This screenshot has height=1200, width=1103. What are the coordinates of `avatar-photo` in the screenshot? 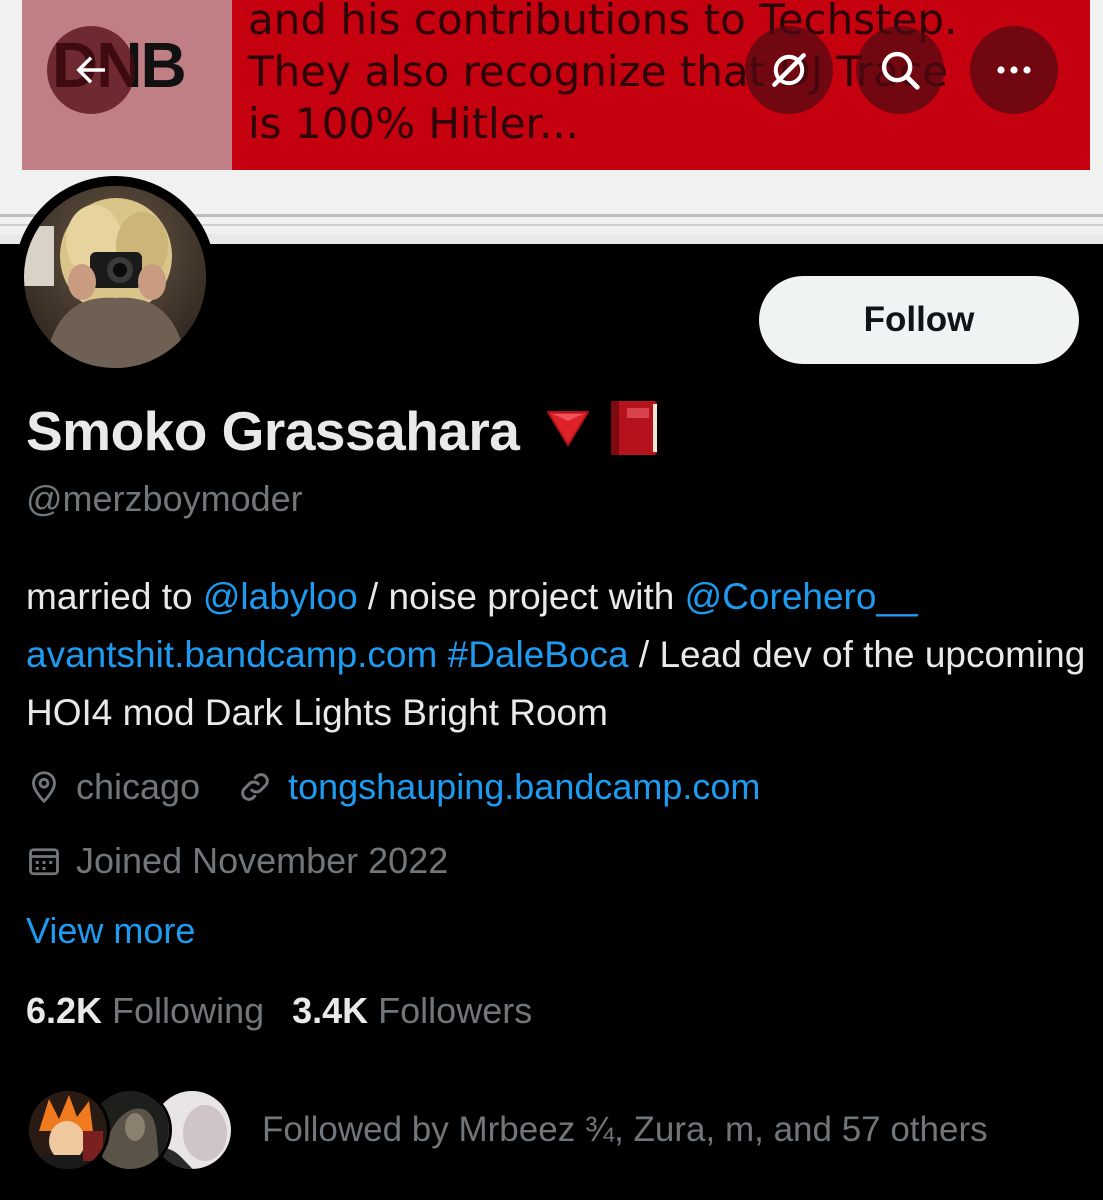 It's located at (115, 277).